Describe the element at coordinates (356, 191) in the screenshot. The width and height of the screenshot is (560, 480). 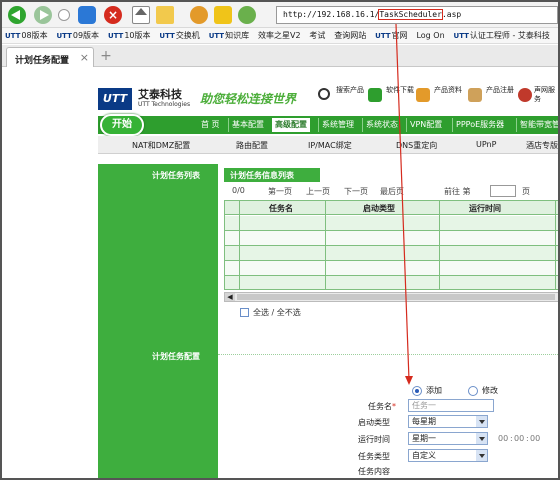
I see `next-page-link: 下一页` at that location.